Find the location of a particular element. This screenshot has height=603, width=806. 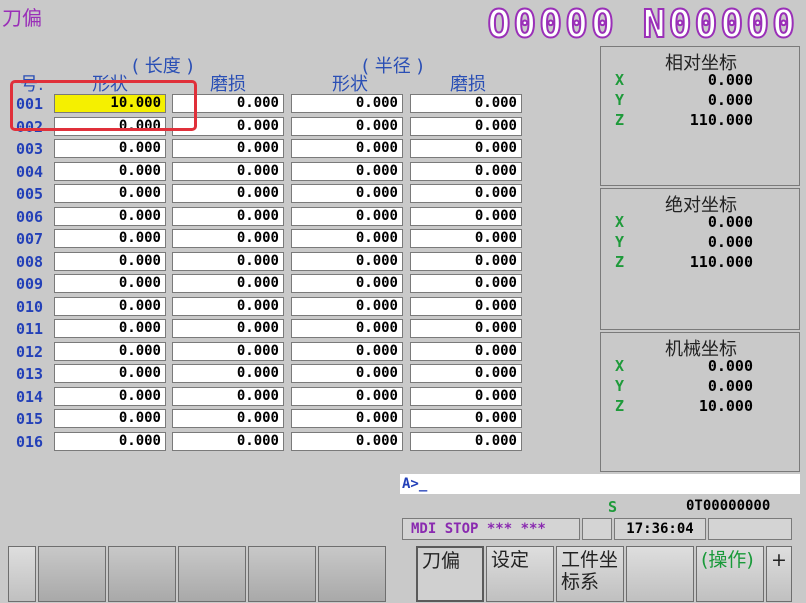

length-group-header: ( 长度 ) is located at coordinates (163, 66).